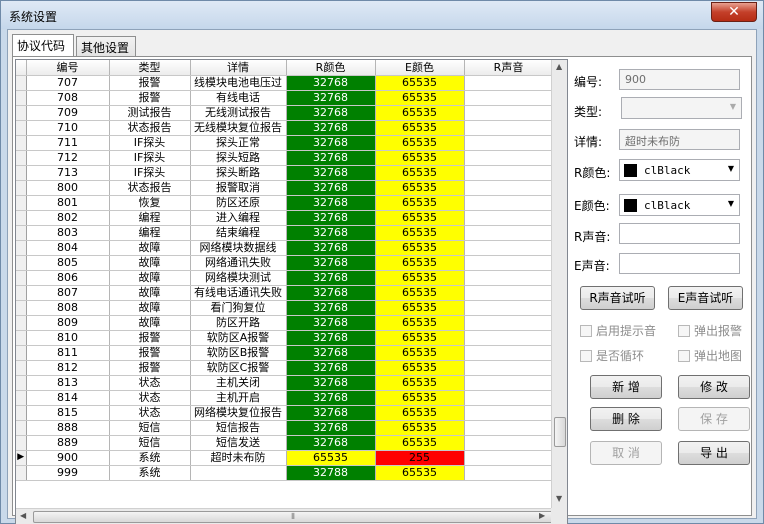 The image size is (764, 524). I want to click on e-sound-test-button: E声音试听, so click(705, 298).